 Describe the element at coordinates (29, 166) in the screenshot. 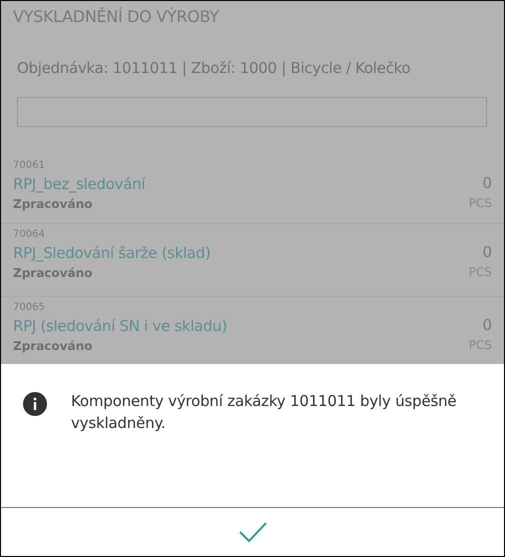

I see `item-code: 70061` at that location.